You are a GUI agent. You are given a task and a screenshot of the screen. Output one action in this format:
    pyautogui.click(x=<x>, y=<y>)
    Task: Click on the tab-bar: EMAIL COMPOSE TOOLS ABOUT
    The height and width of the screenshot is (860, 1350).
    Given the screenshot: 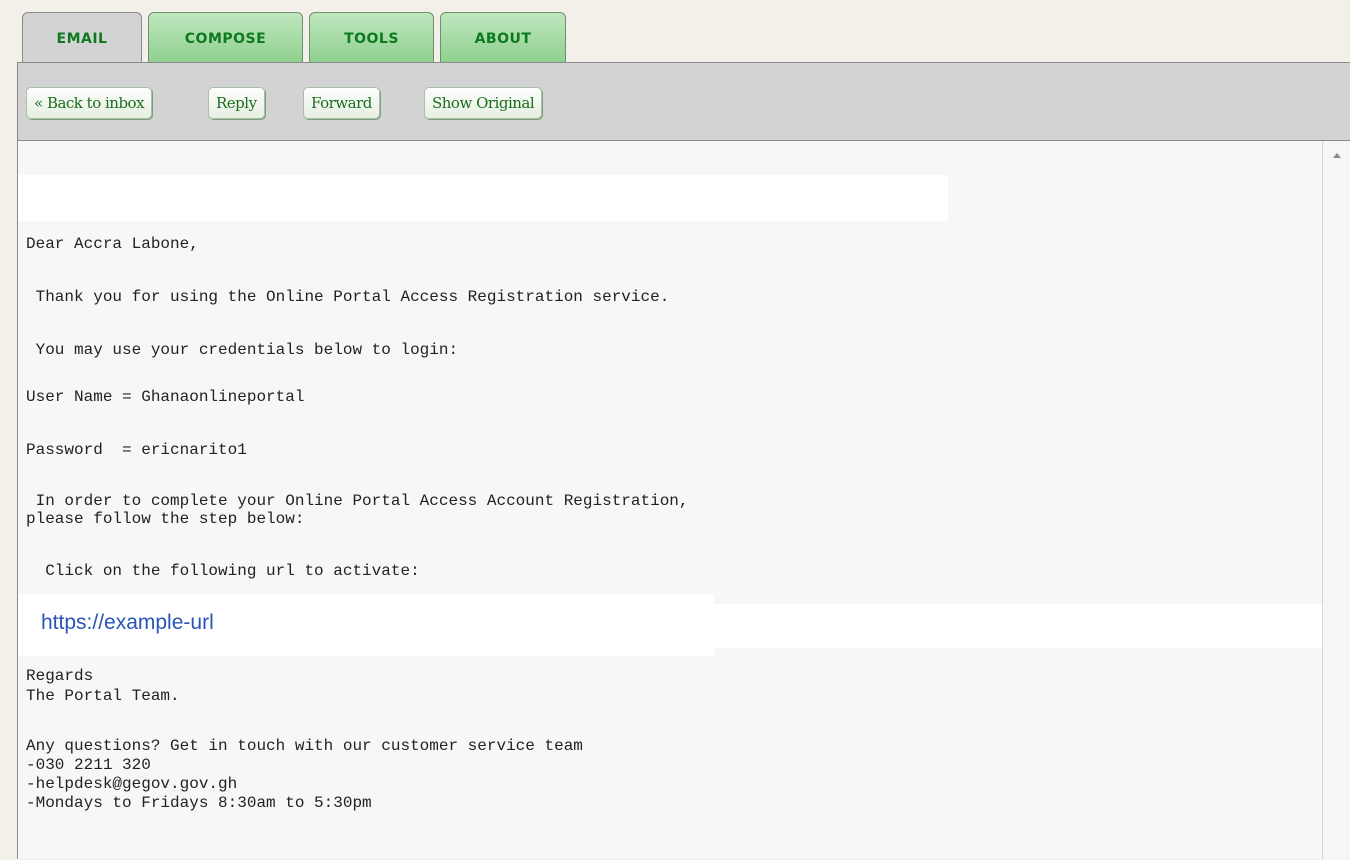 What is the action you would take?
    pyautogui.click(x=294, y=37)
    